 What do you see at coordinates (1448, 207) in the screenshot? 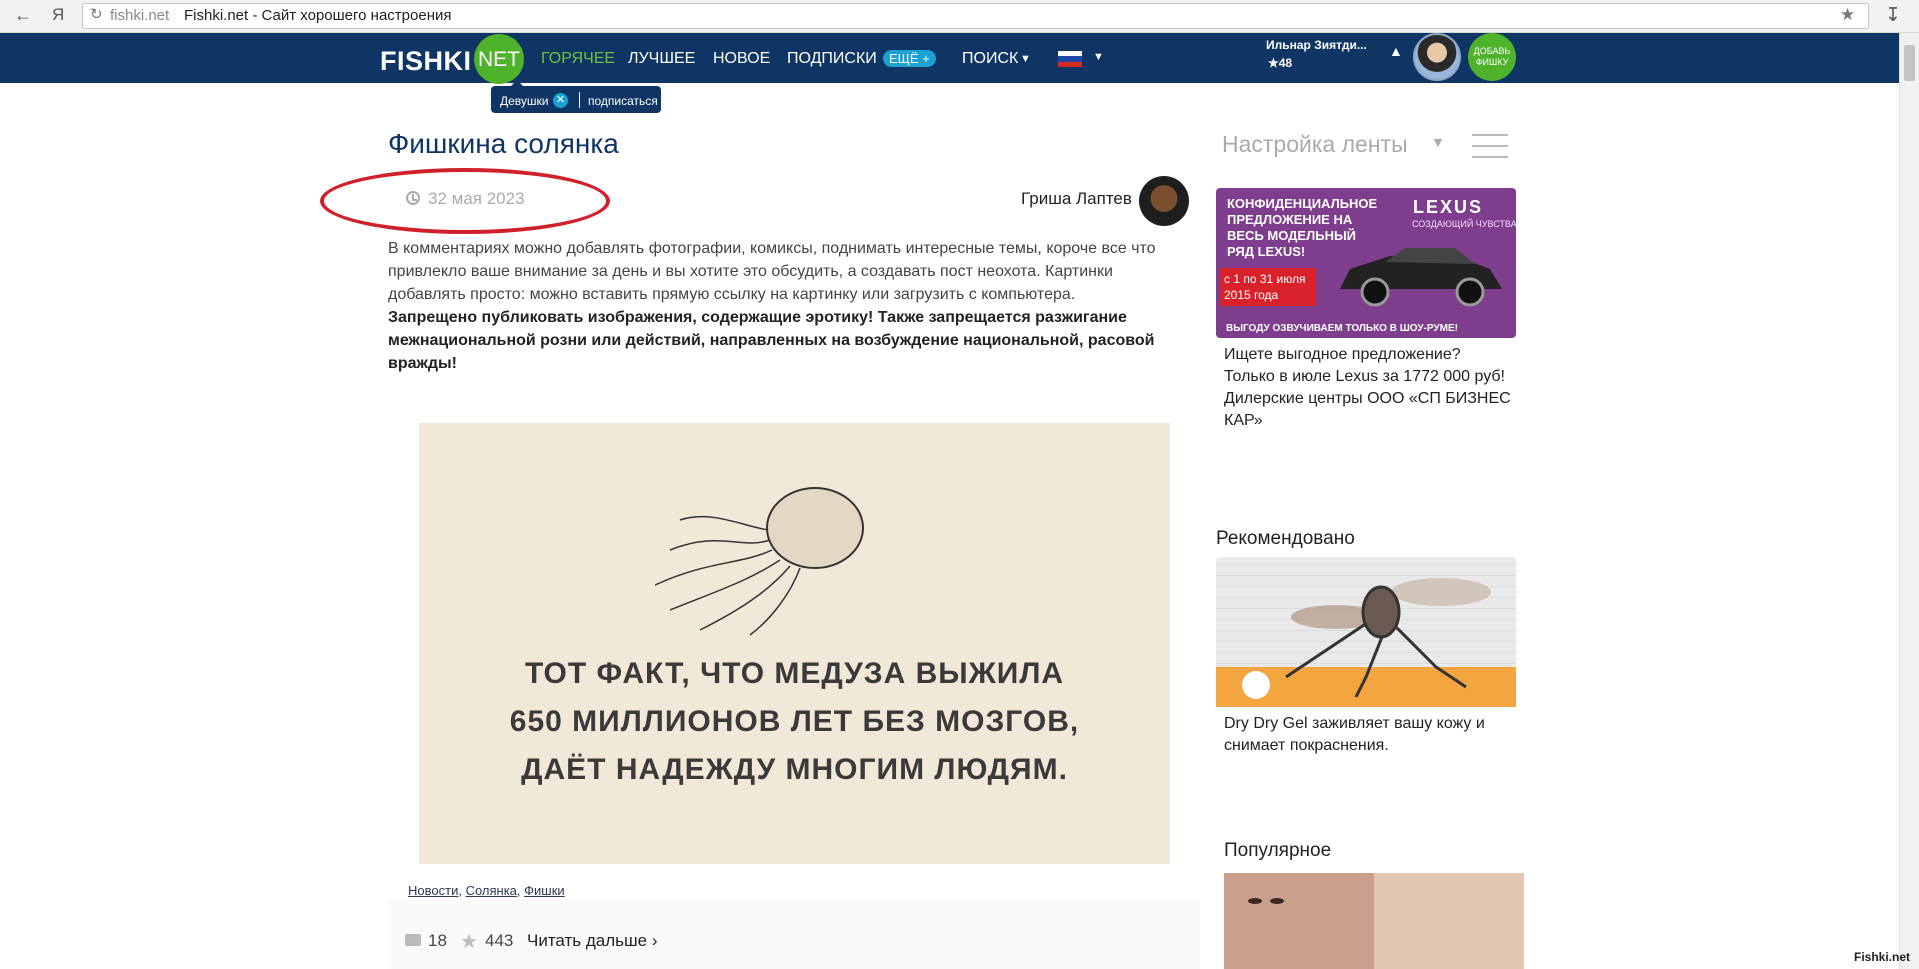
I see `ad-brand: LEXUS` at bounding box center [1448, 207].